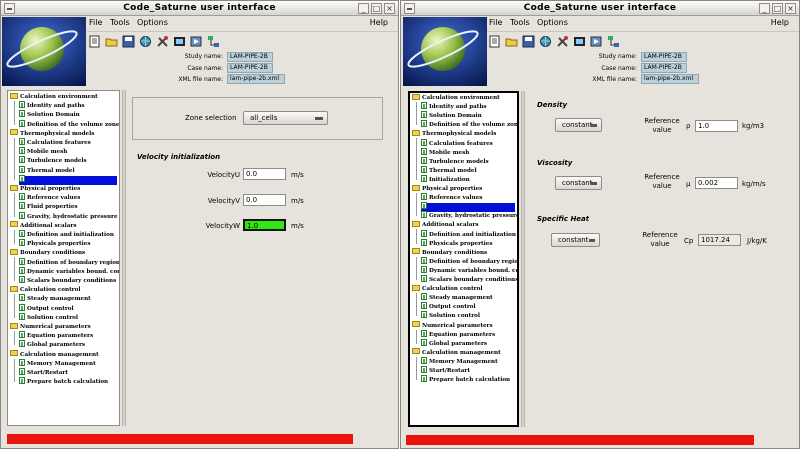  Describe the element at coordinates (552, 105) in the screenshot. I see `density-heading: Density` at that location.